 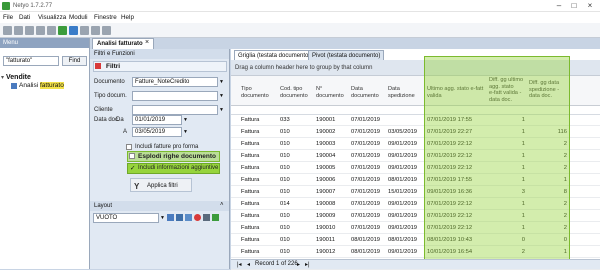 What do you see at coordinates (95, 30) in the screenshot?
I see `search-icon` at bounding box center [95, 30].